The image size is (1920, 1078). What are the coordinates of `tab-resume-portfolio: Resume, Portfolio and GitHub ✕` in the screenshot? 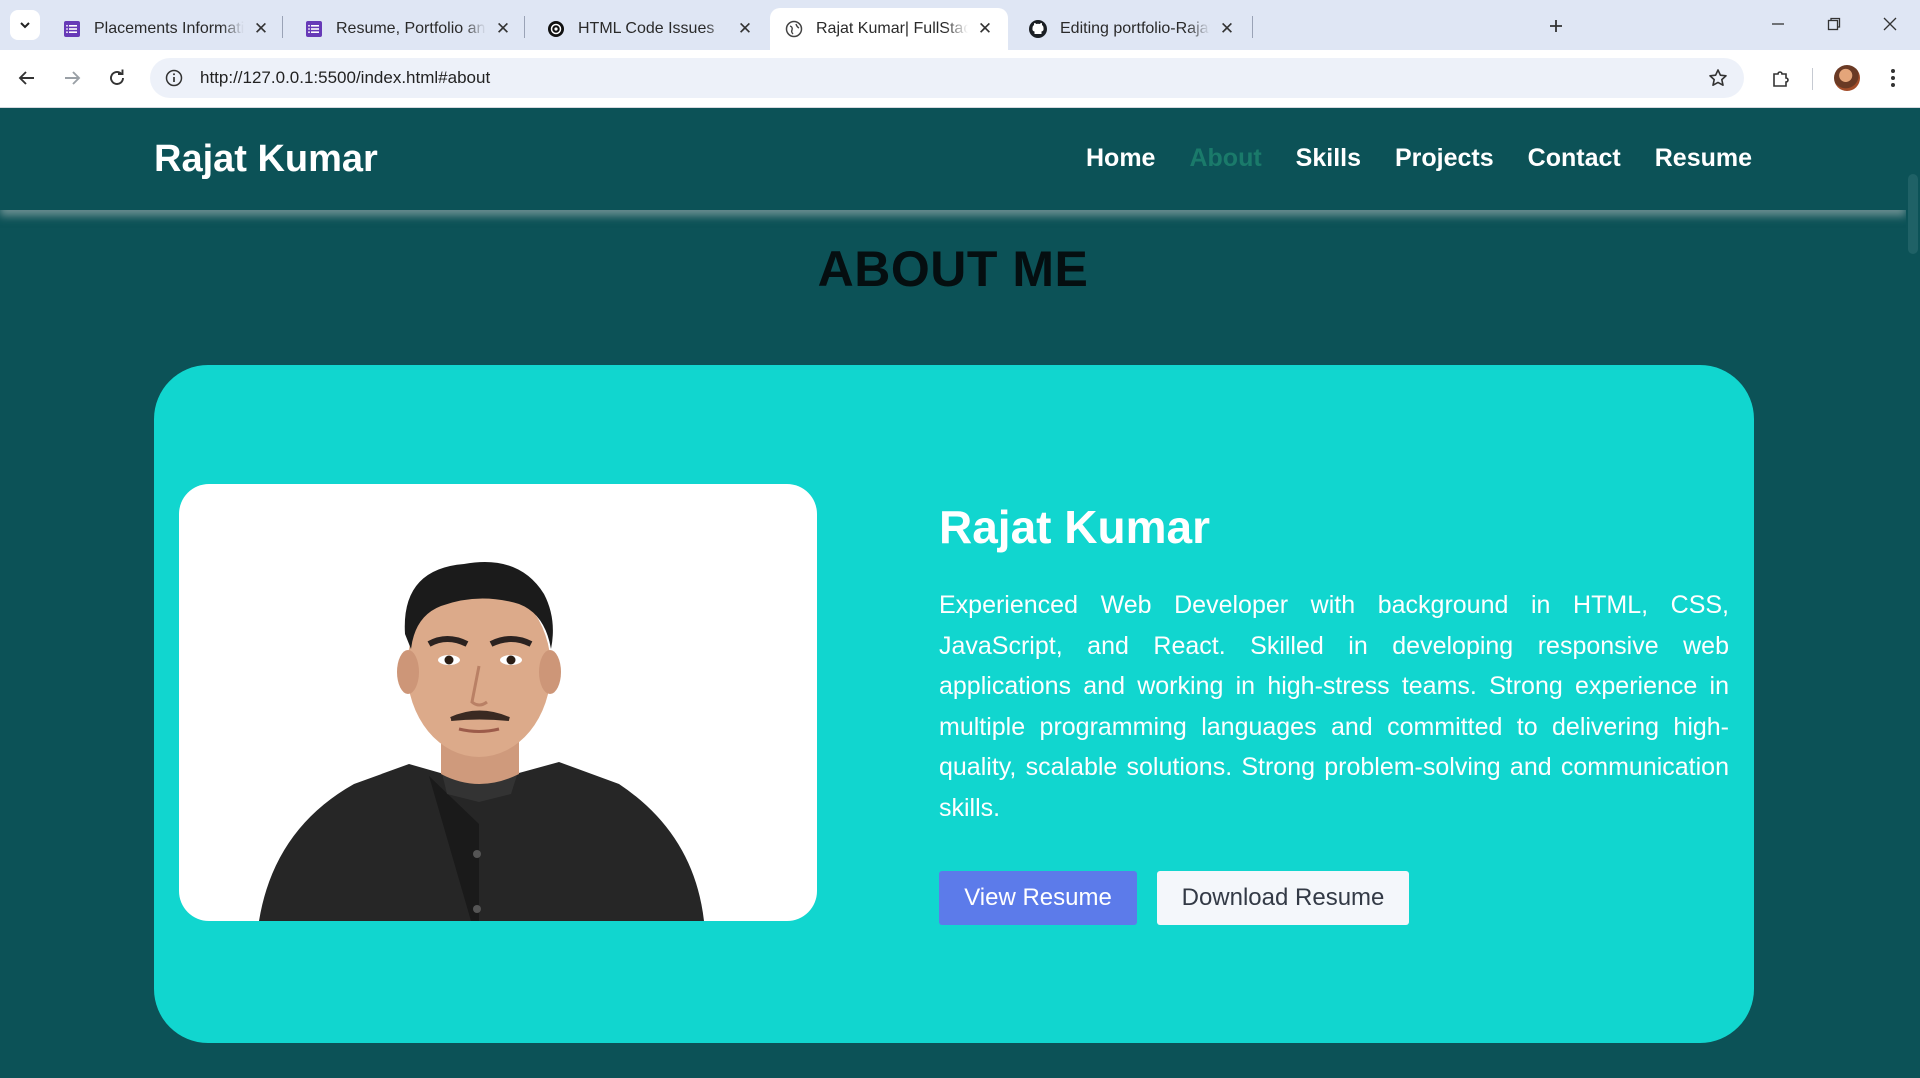 It's located at (408, 29).